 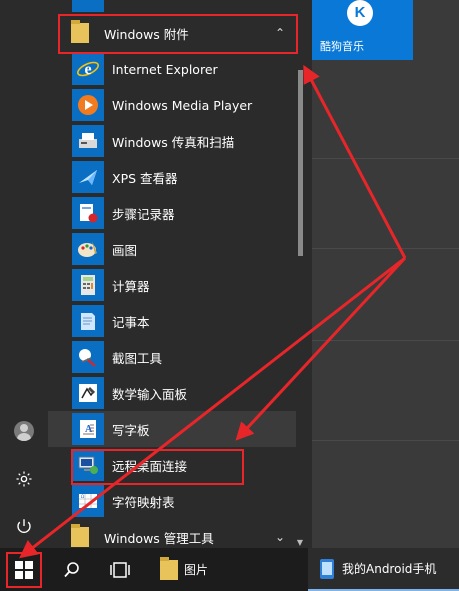 What do you see at coordinates (383, 569) in the screenshot?
I see `taskbar-android-phone: 我的Android手机` at bounding box center [383, 569].